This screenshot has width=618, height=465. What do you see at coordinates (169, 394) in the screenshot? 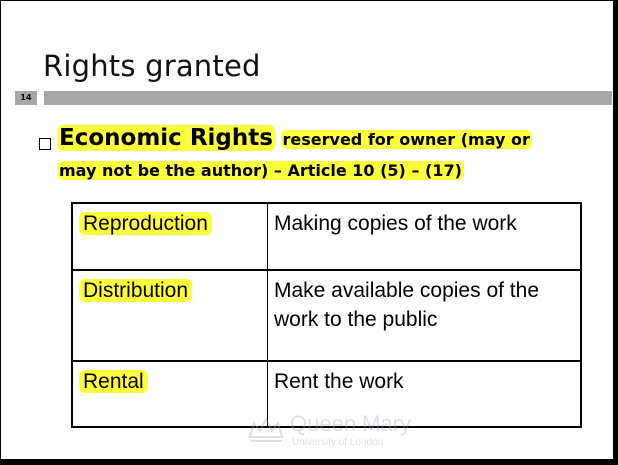
I see `right-name-cell: Rental` at bounding box center [169, 394].